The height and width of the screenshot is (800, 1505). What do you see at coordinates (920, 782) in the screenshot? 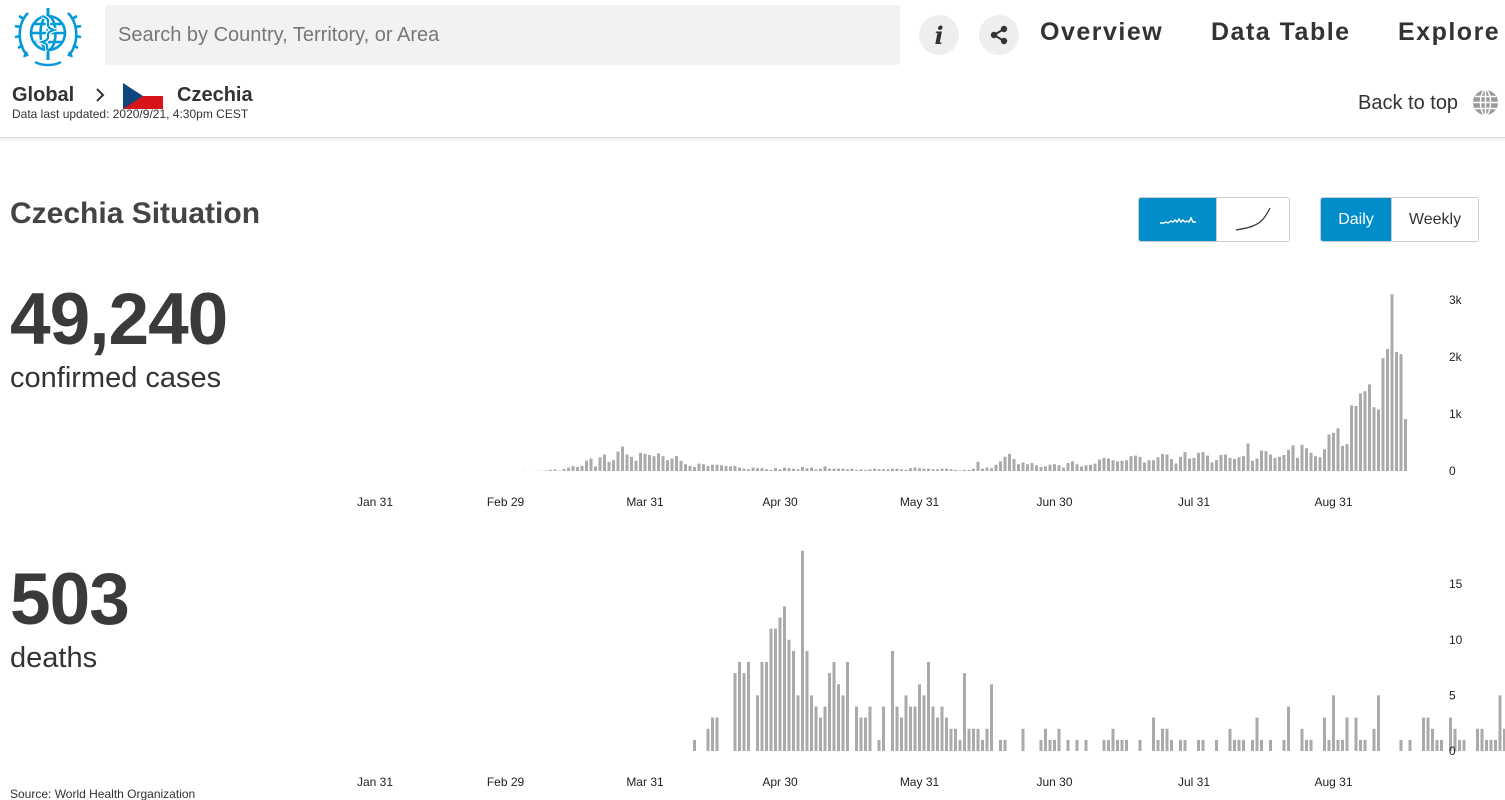
I see `deaths-x-tick-label: May 31` at bounding box center [920, 782].